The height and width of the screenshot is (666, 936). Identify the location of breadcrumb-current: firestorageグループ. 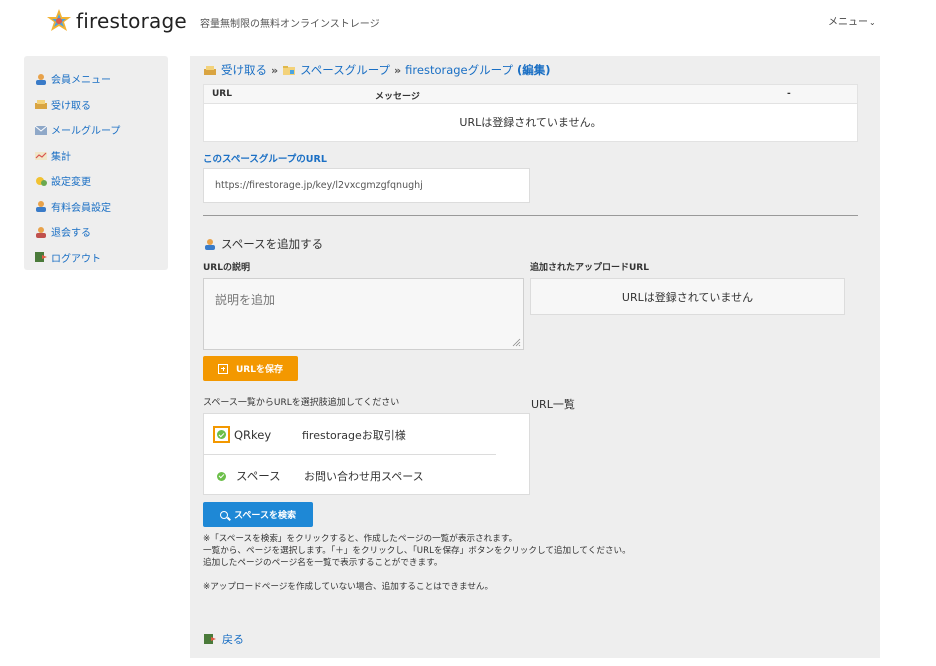
(459, 70).